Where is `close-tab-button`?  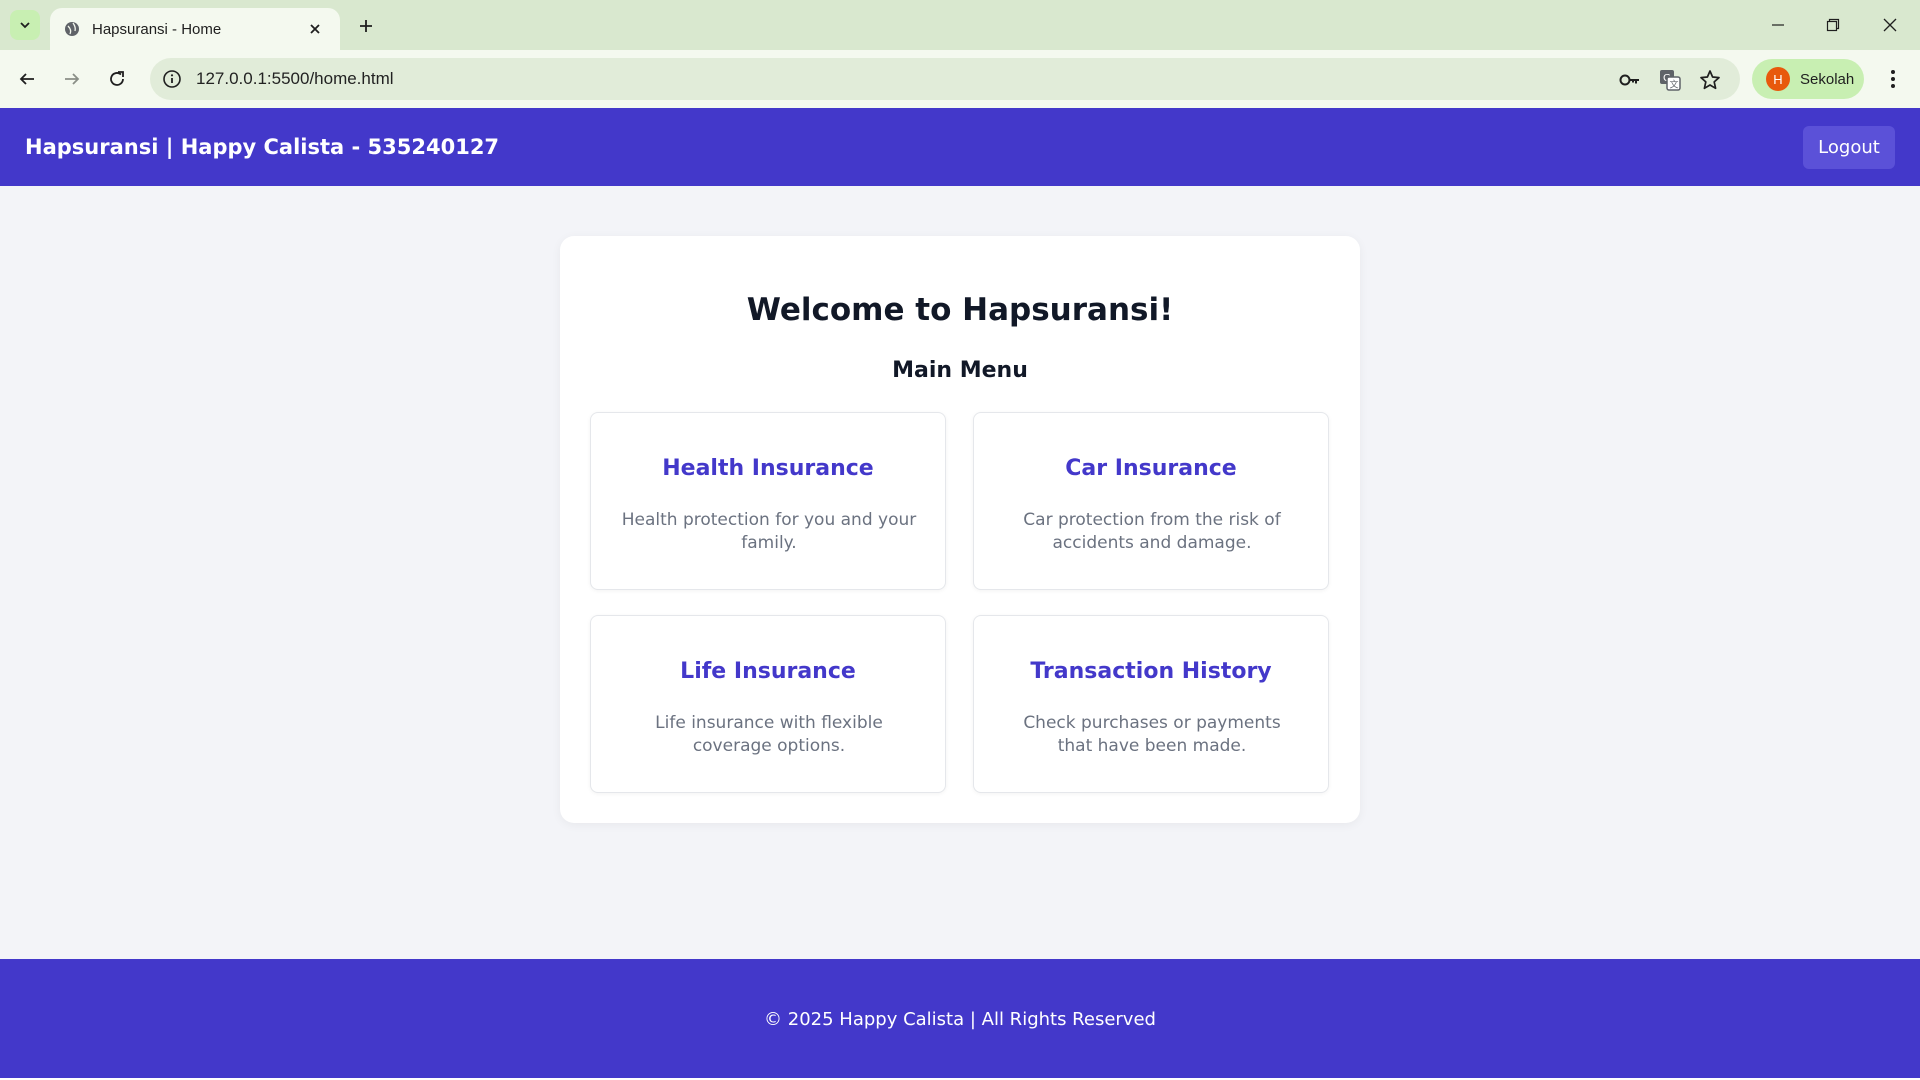 close-tab-button is located at coordinates (315, 29).